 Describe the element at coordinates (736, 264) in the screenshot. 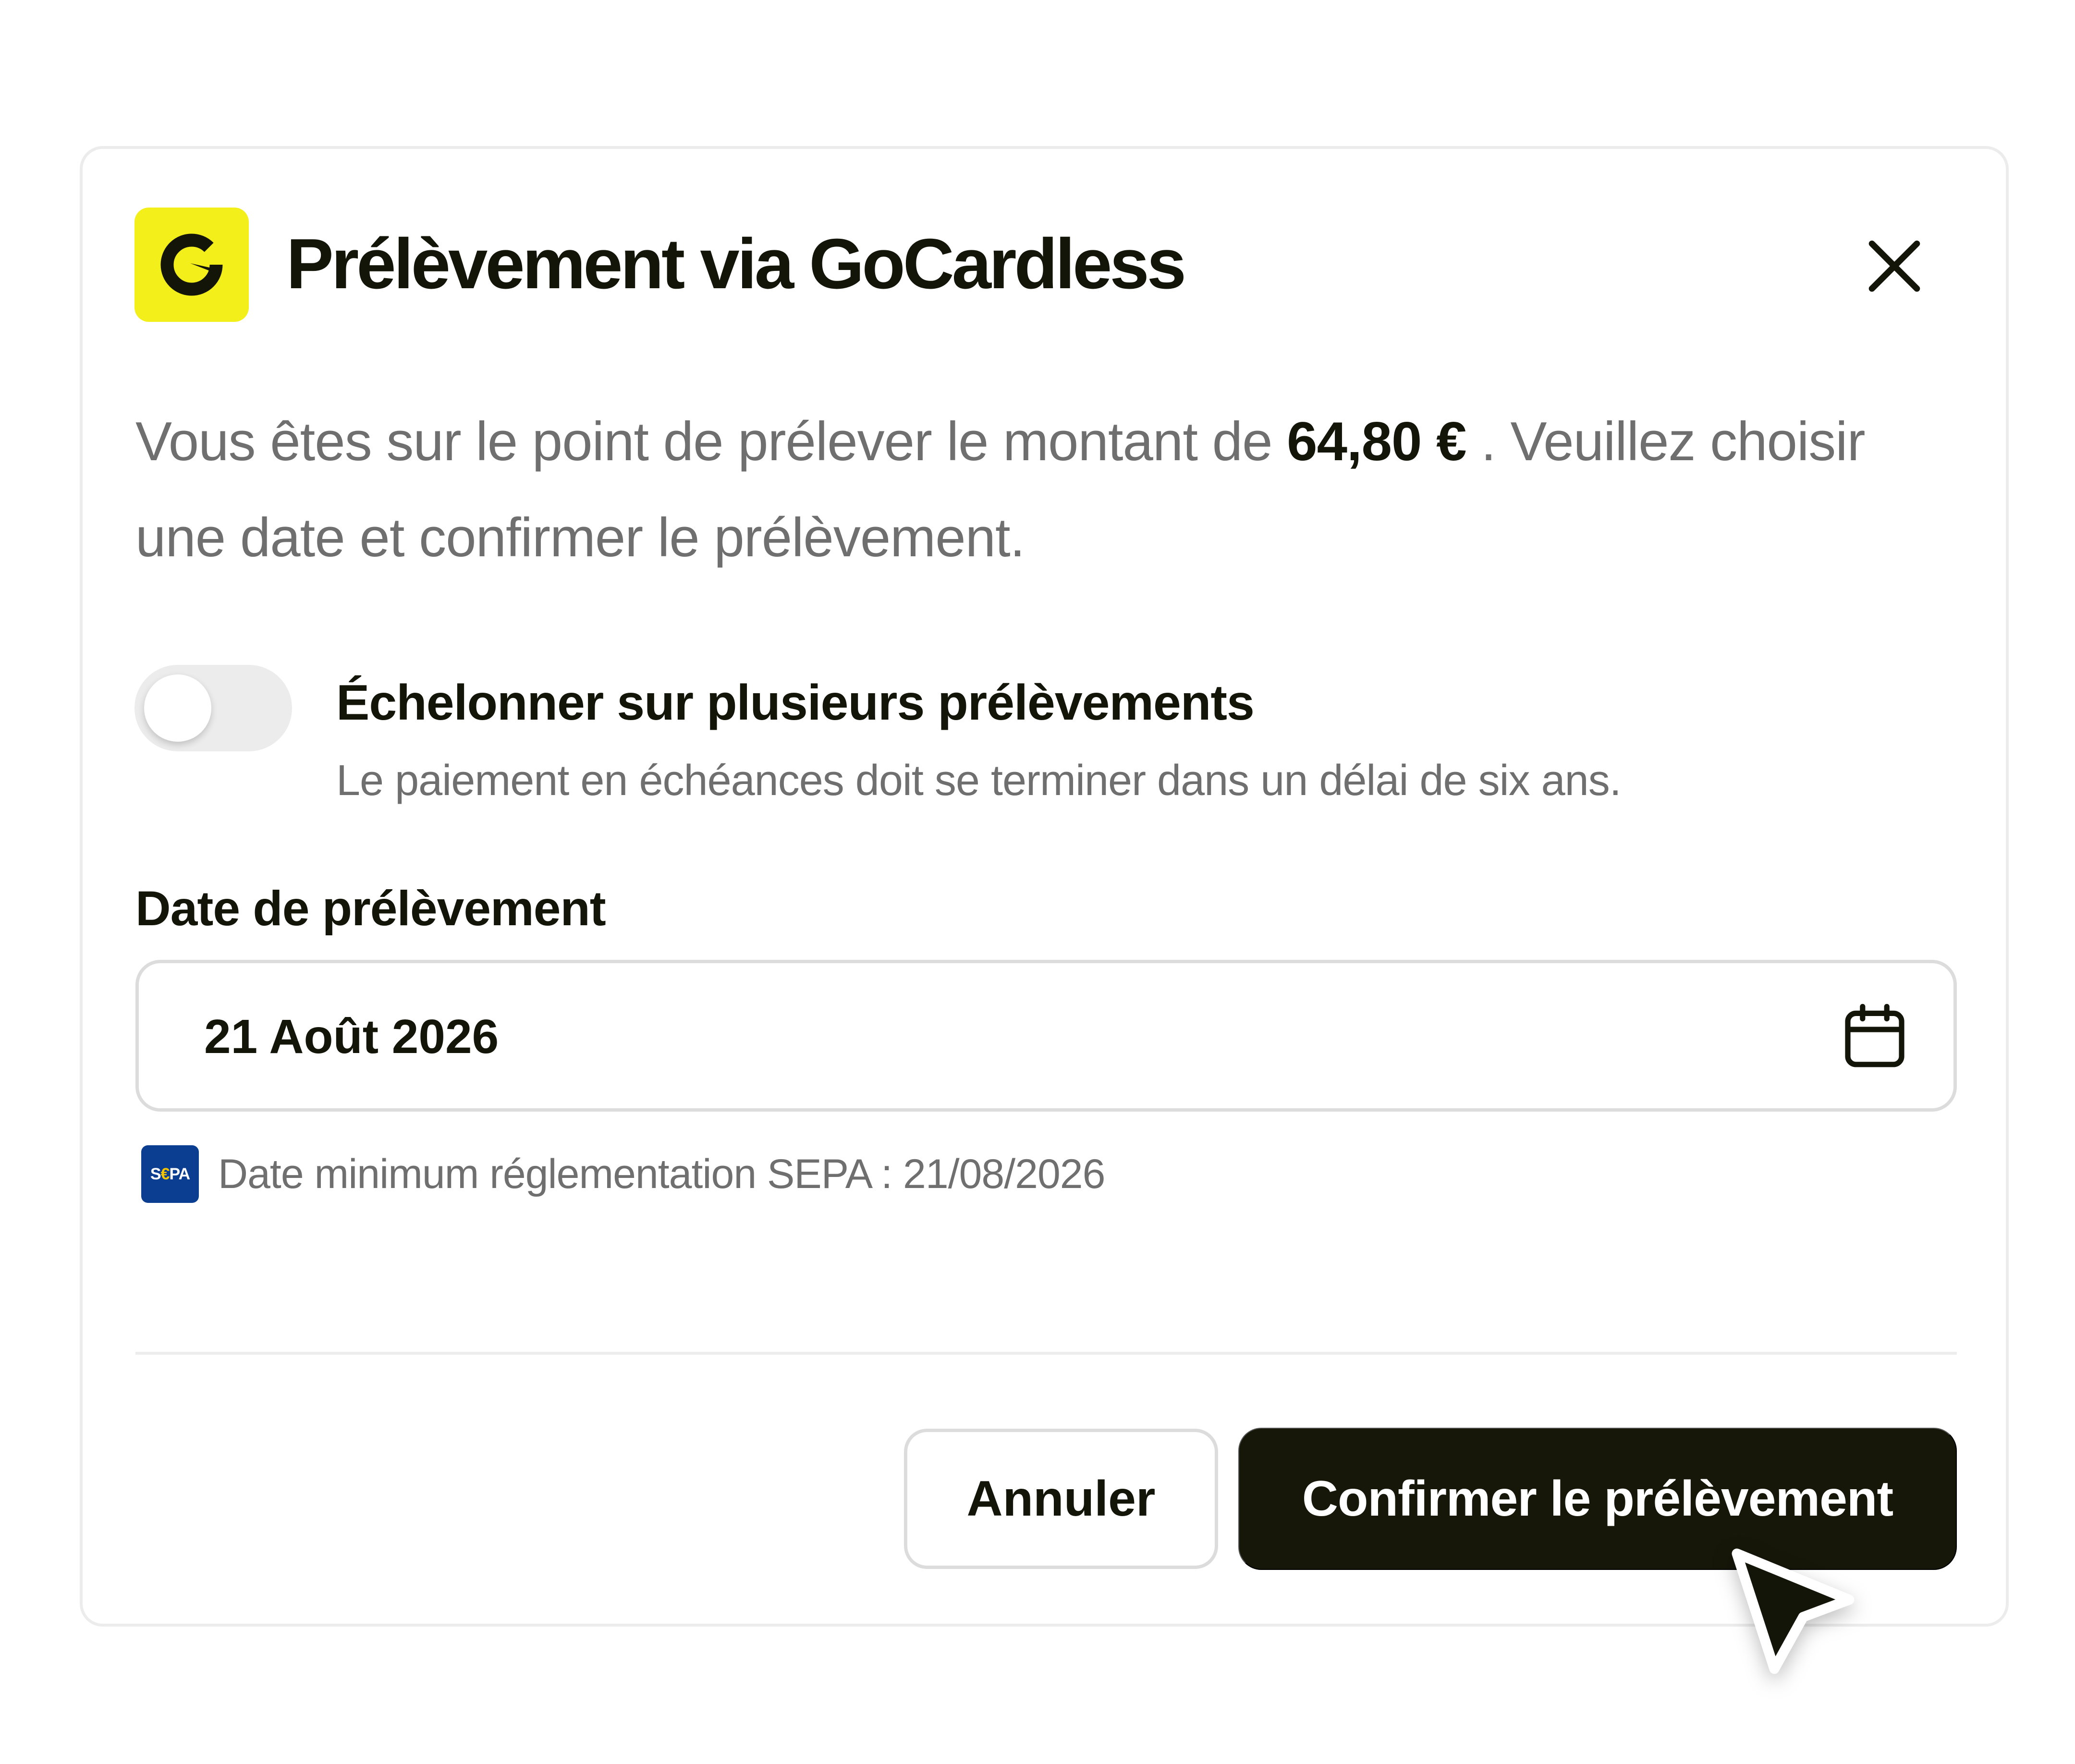

I see `modal-title: Prélèvement via GoCardless` at that location.